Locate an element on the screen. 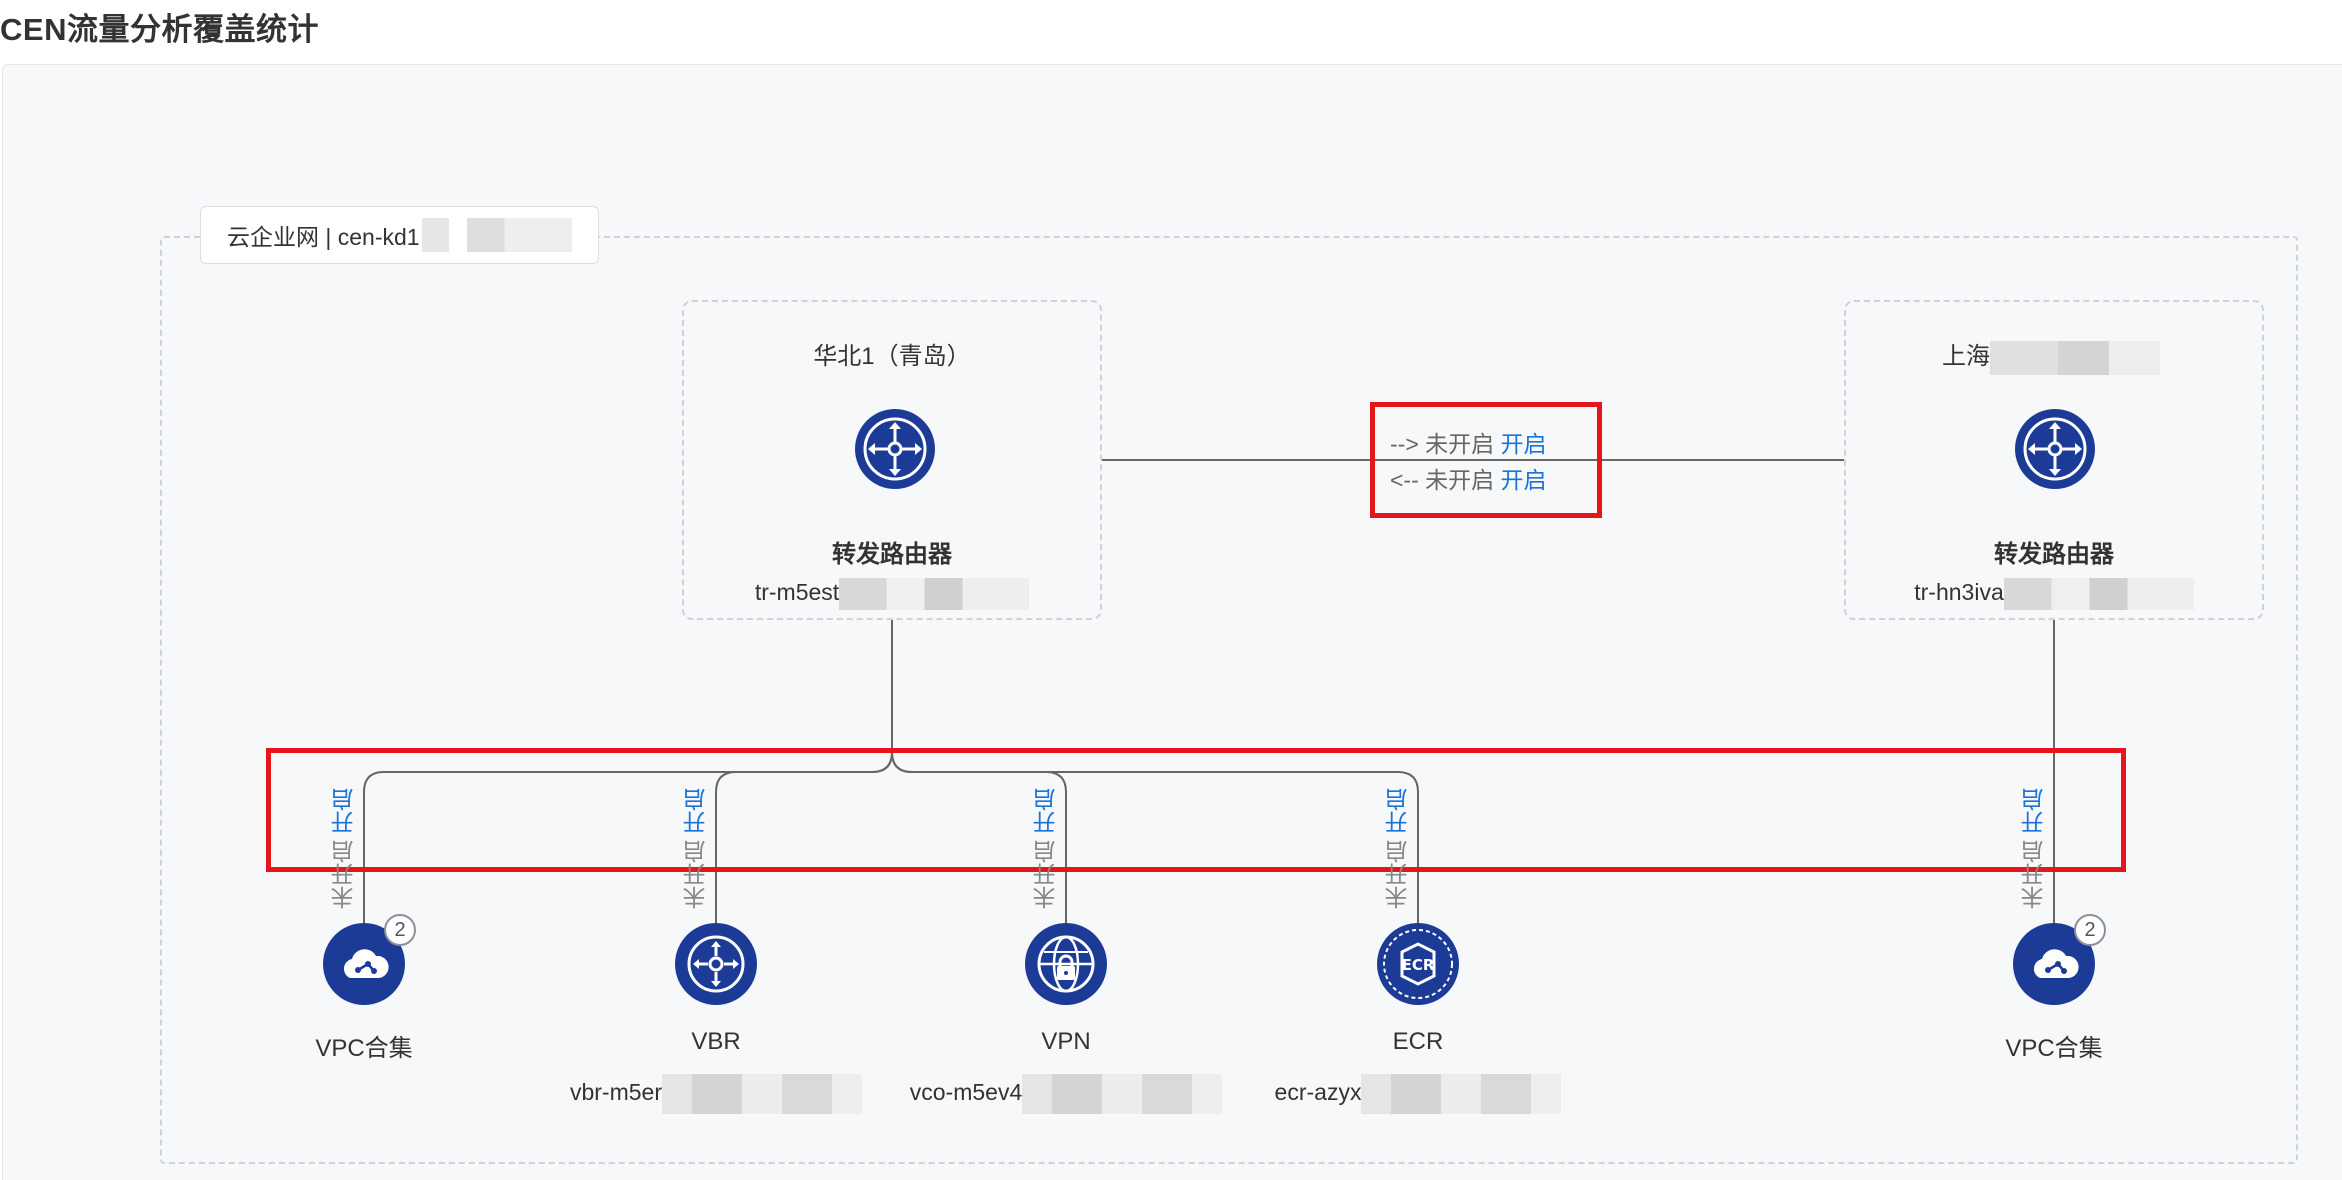 The width and height of the screenshot is (2342, 1180). attachment-status-vpc-1: 未开启 开启 is located at coordinates (346, 848).